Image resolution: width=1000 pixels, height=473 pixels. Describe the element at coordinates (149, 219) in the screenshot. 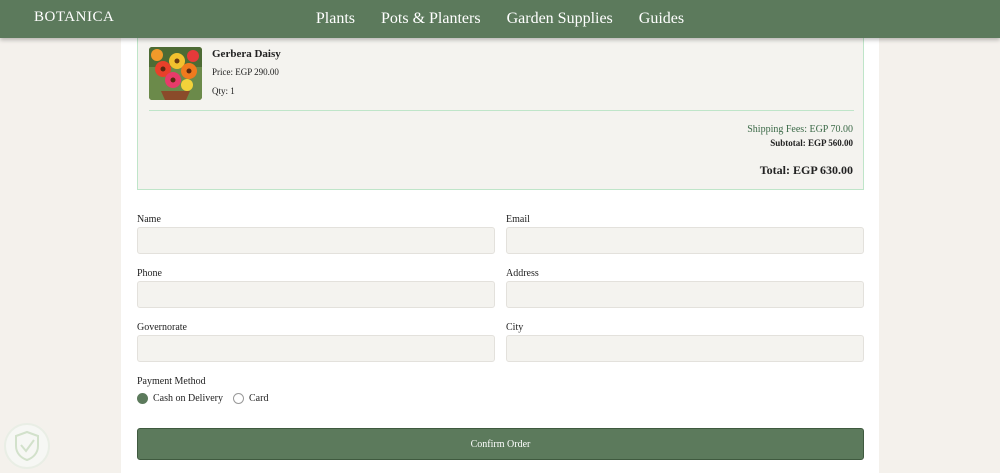

I see `name-label: Name` at that location.